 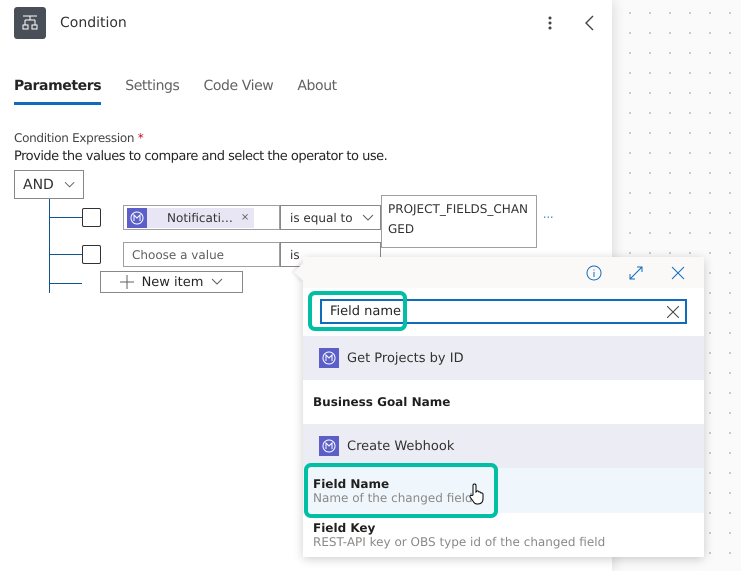 What do you see at coordinates (171, 282) in the screenshot?
I see `new-item-button: New item` at bounding box center [171, 282].